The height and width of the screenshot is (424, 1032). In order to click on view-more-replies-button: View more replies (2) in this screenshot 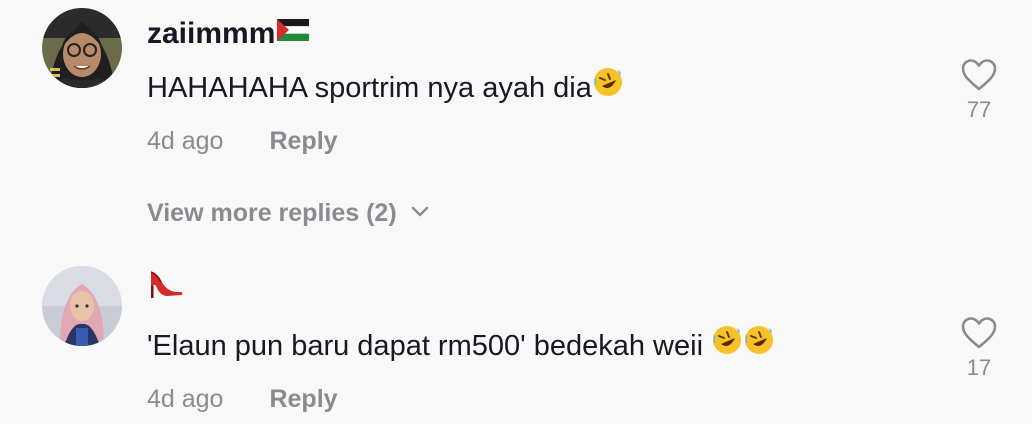, I will do `click(288, 213)`.